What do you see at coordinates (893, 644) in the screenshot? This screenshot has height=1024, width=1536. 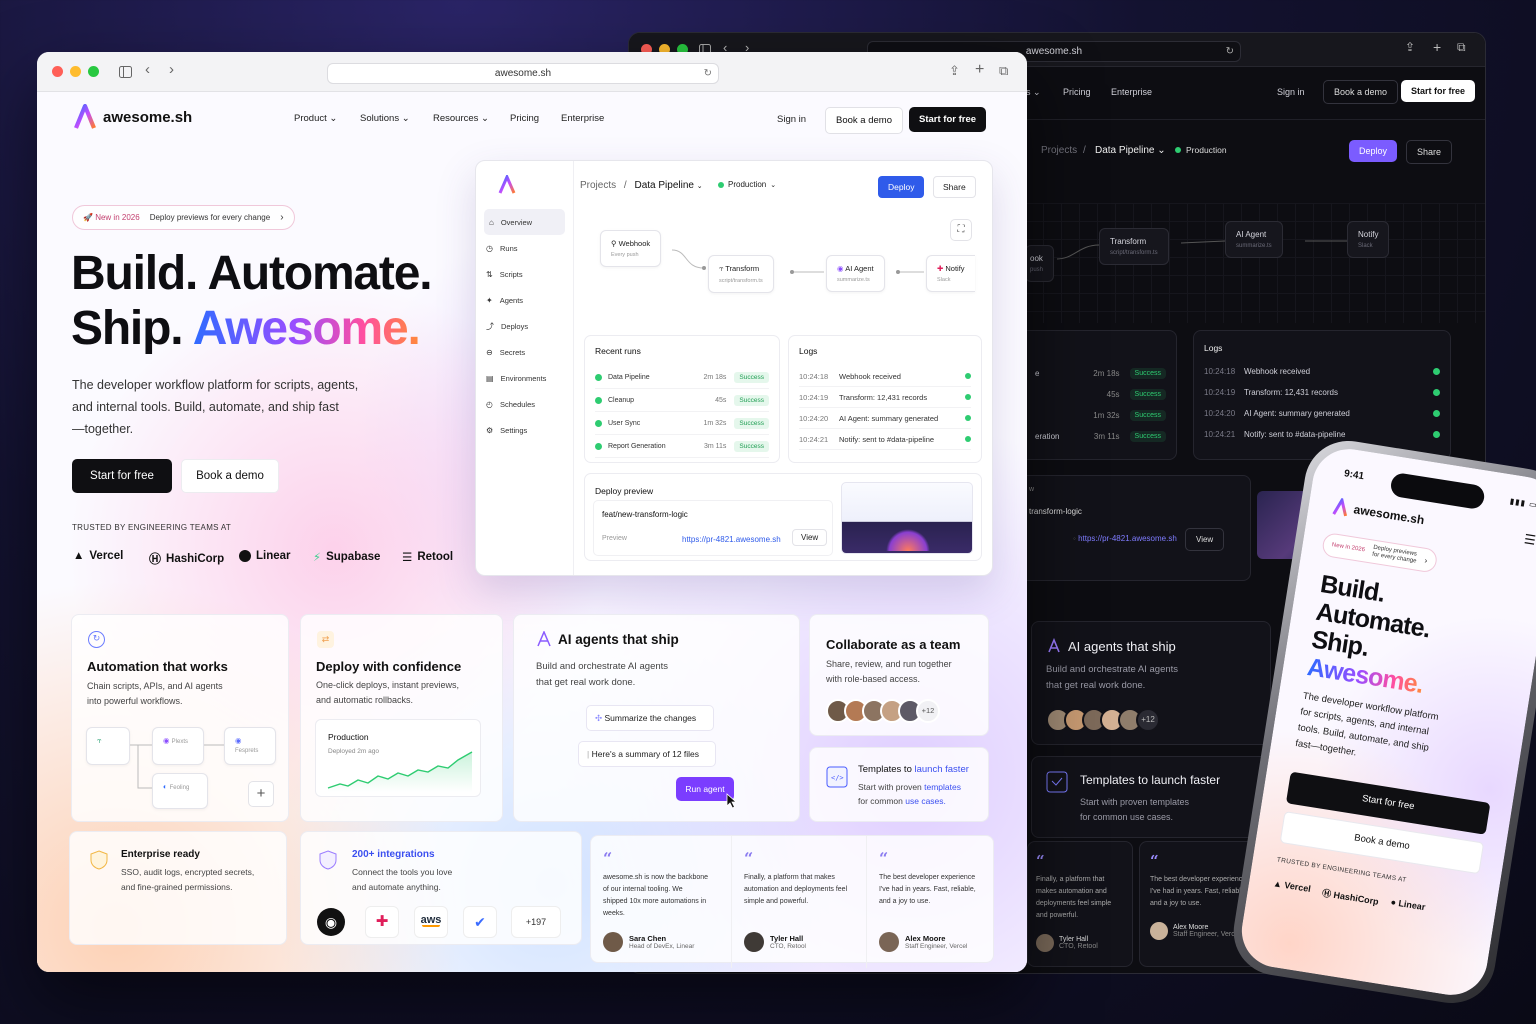 I see `collab-title: Collaborate as a team` at bounding box center [893, 644].